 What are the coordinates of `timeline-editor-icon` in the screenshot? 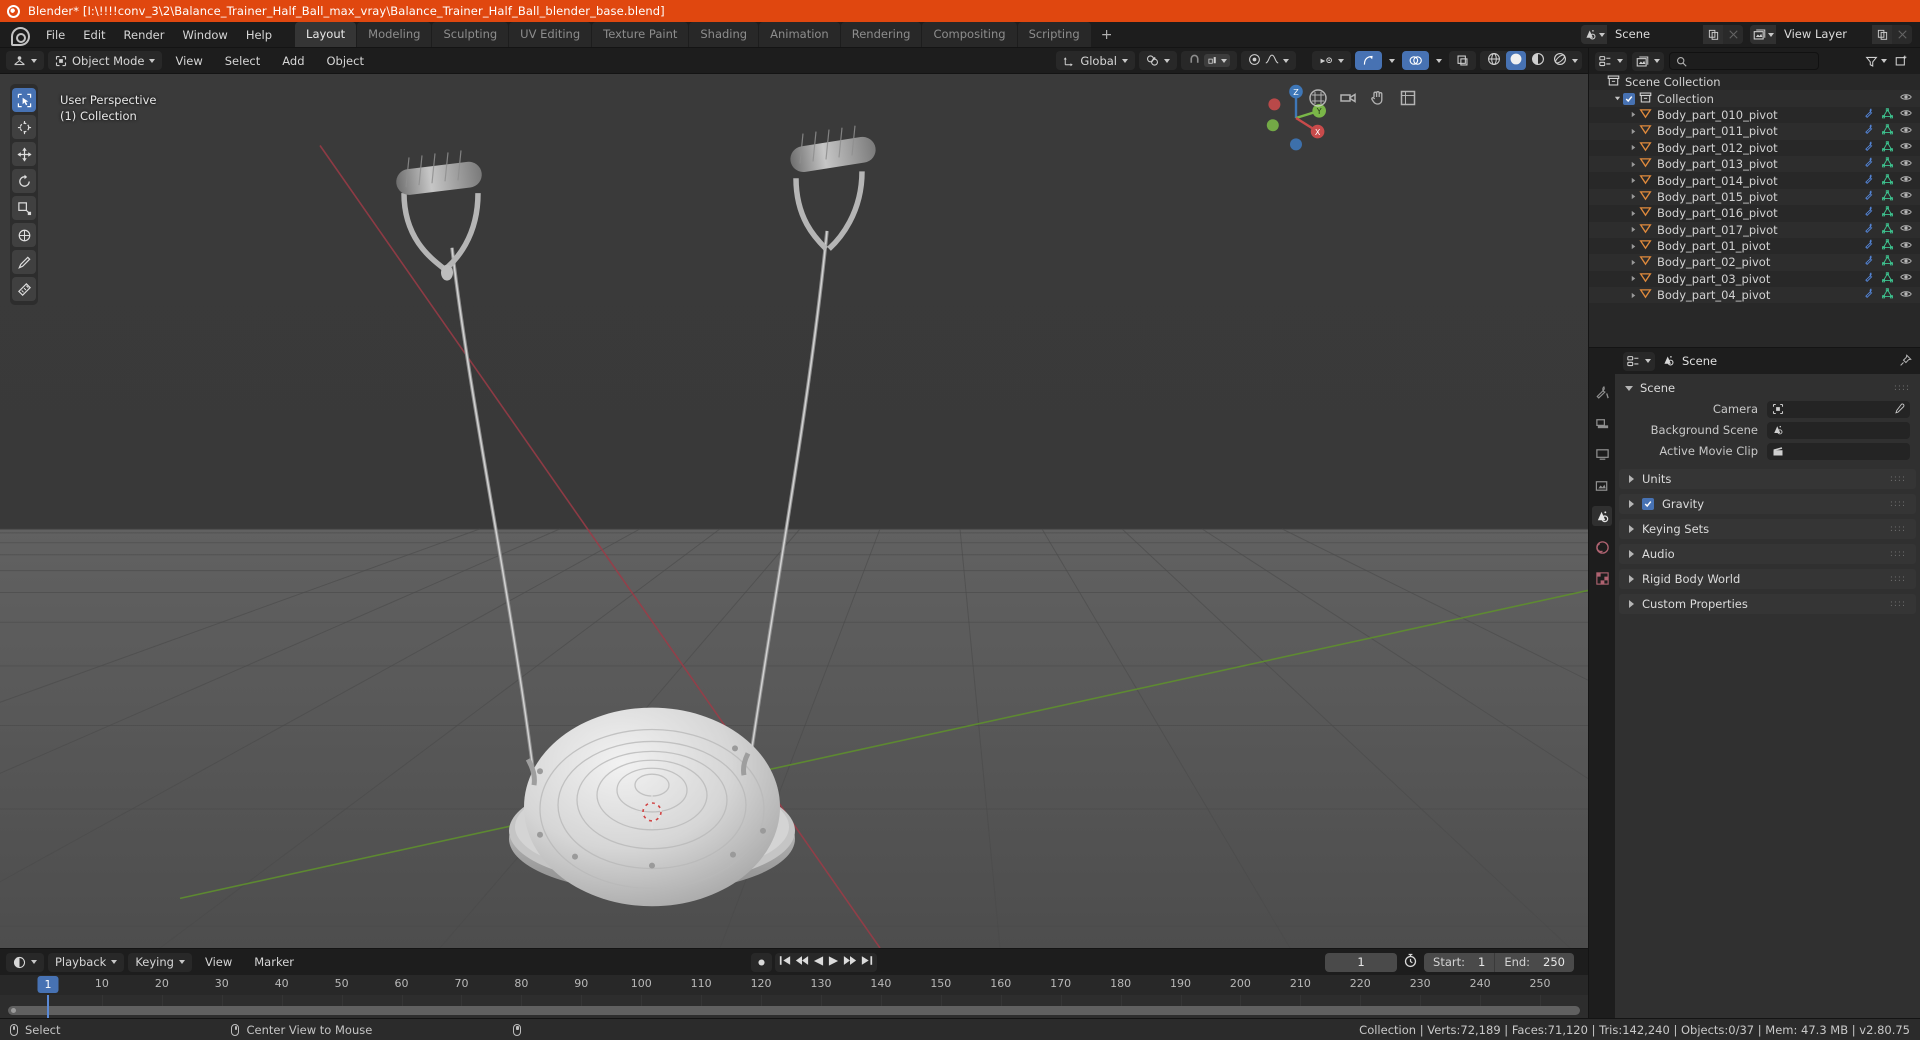 It's located at (25, 962).